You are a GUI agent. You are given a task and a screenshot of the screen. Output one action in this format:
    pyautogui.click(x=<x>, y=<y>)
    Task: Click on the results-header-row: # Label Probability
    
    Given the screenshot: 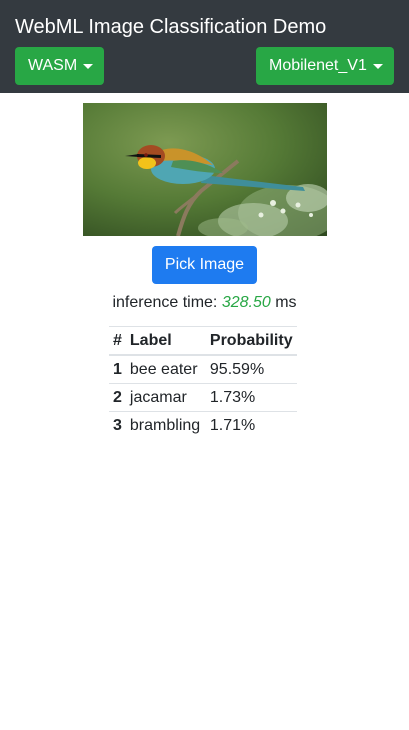 What is the action you would take?
    pyautogui.click(x=203, y=341)
    